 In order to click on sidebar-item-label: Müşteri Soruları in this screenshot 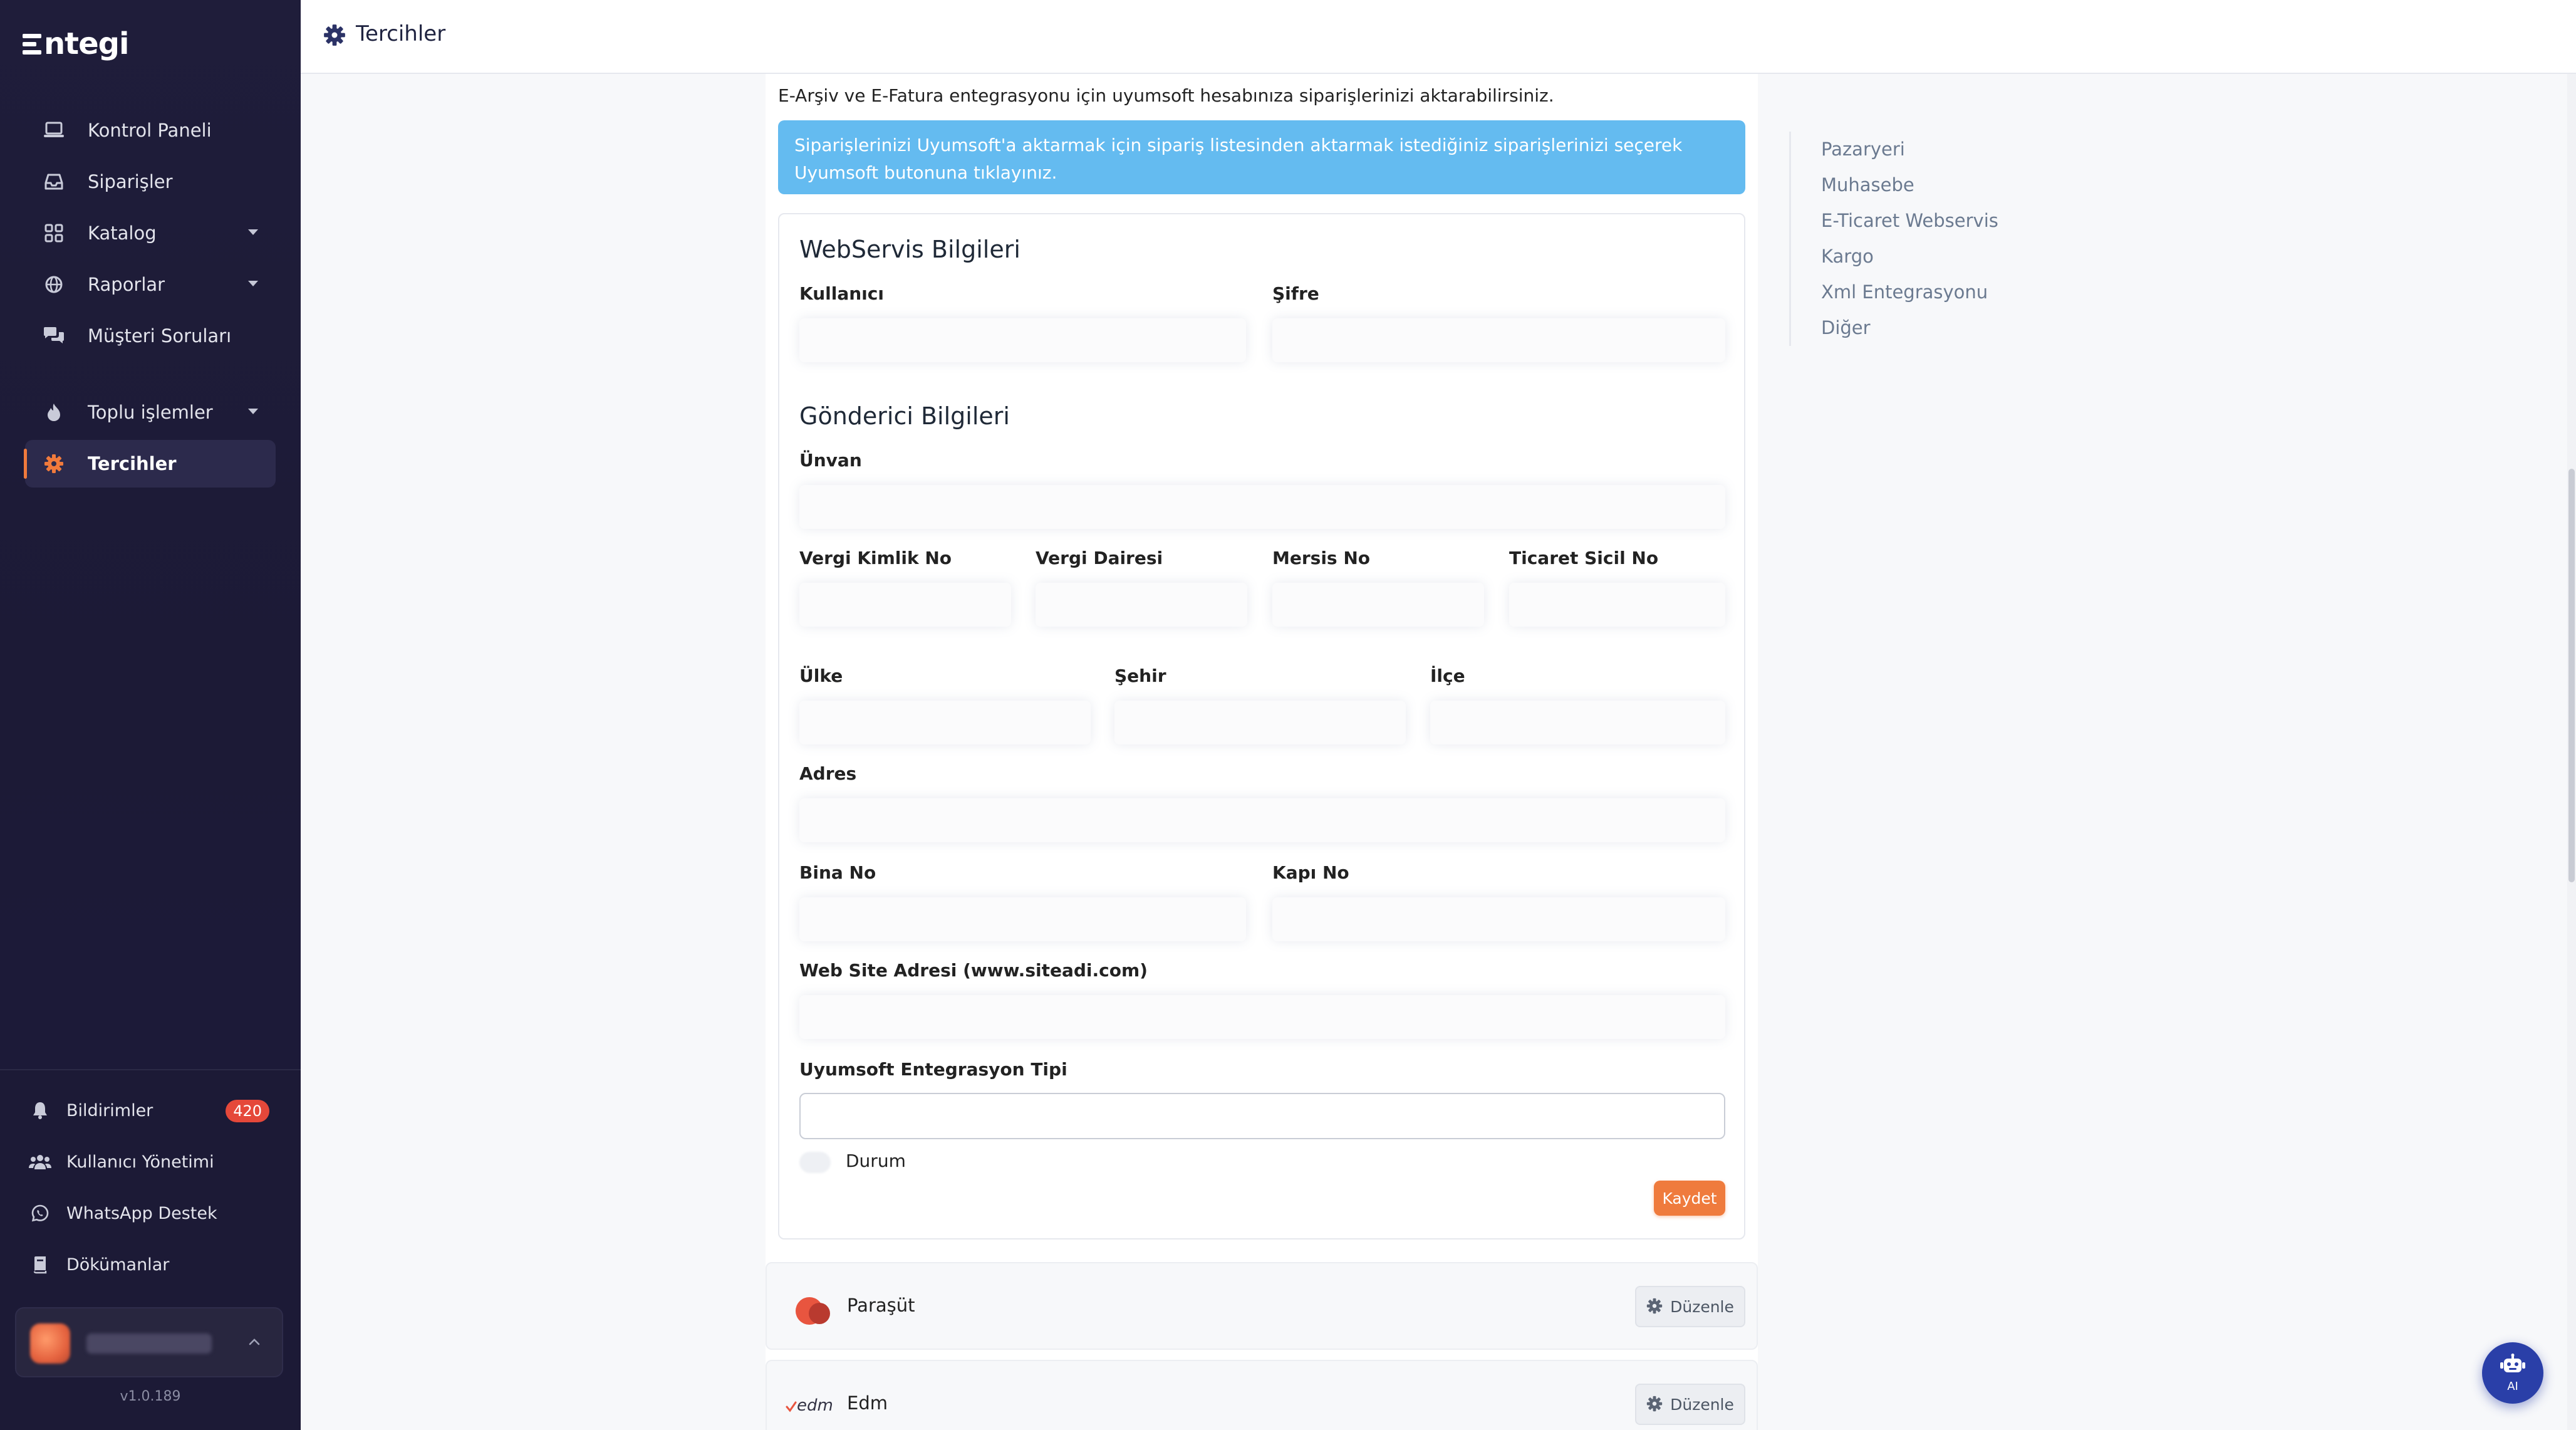, I will do `click(160, 336)`.